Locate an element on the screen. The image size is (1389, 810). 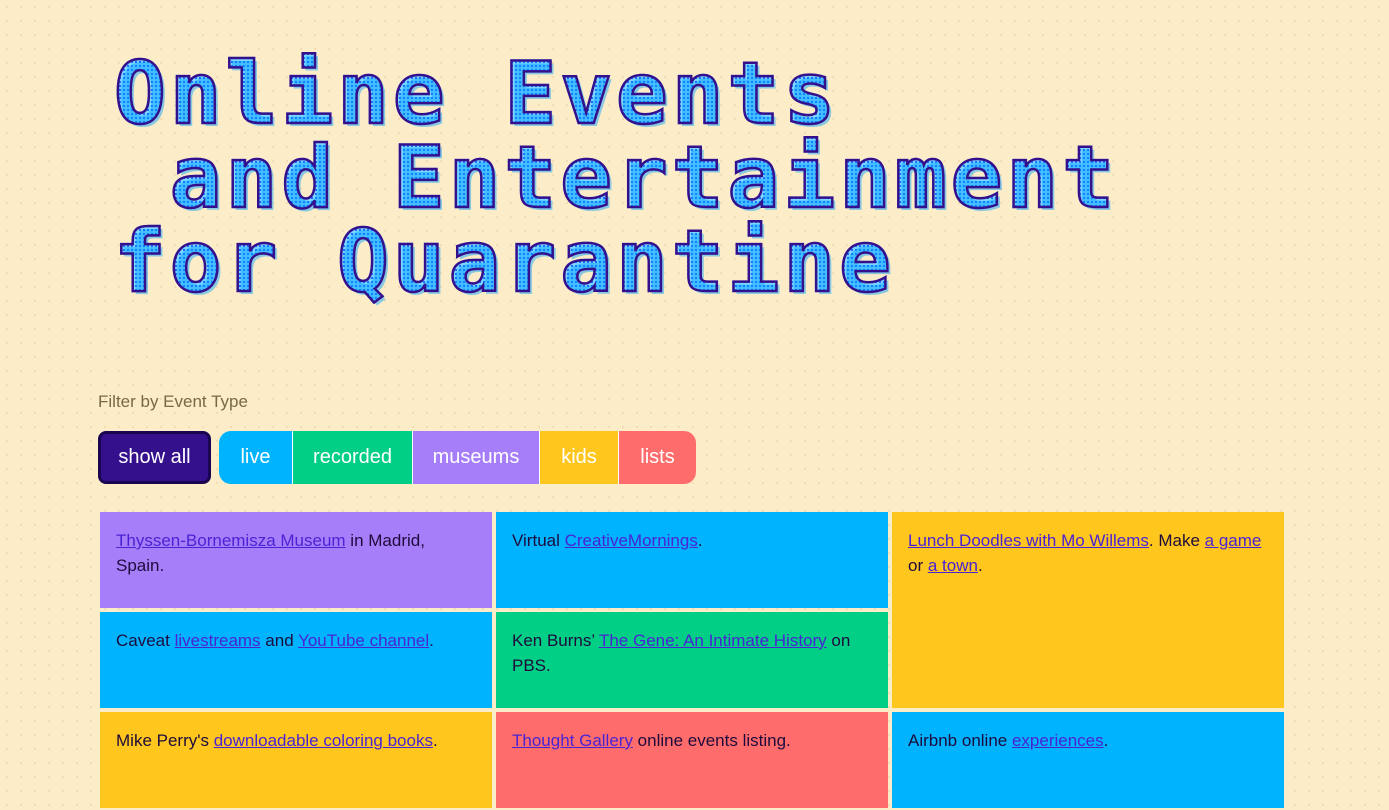
event-text: Caveat is located at coordinates (145, 640).